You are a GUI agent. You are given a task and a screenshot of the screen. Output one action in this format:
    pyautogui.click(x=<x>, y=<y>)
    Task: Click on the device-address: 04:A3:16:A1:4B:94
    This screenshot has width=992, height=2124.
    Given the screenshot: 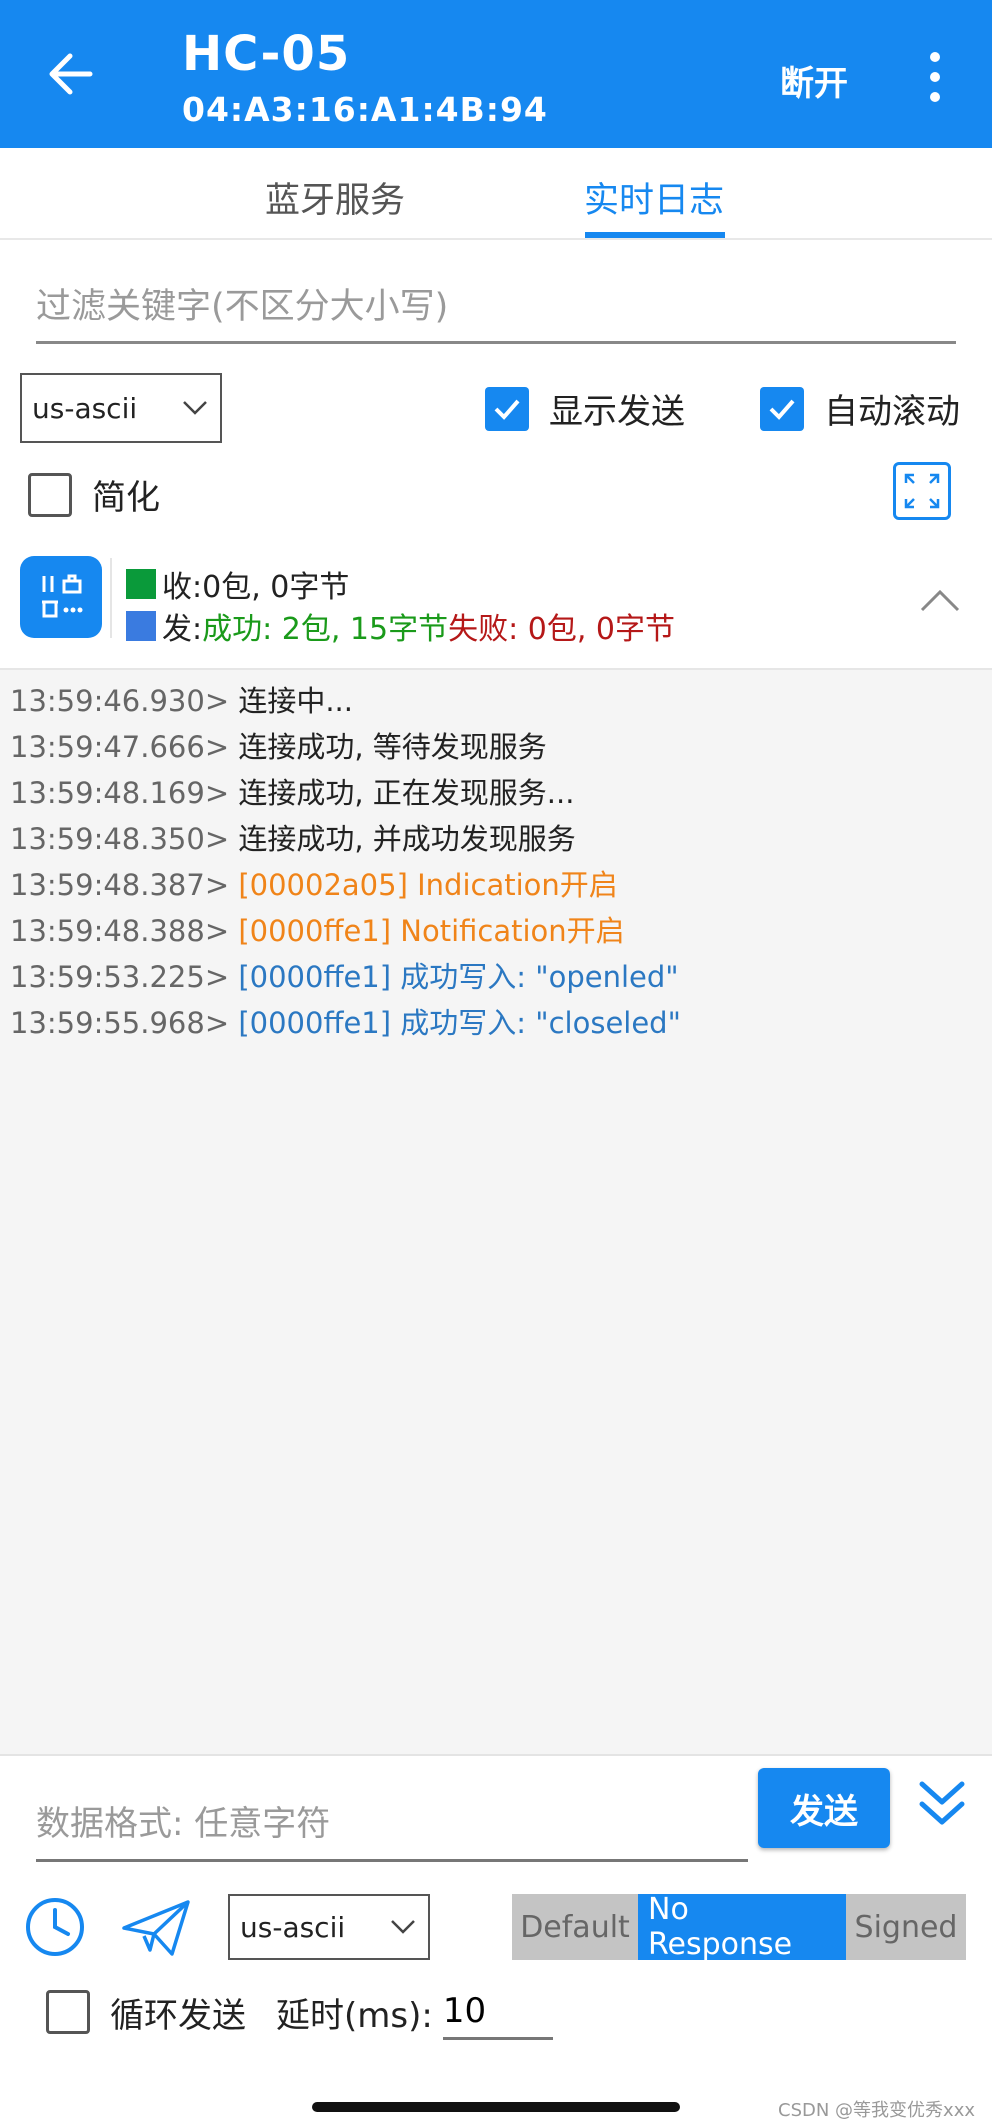 What is the action you would take?
    pyautogui.click(x=365, y=109)
    